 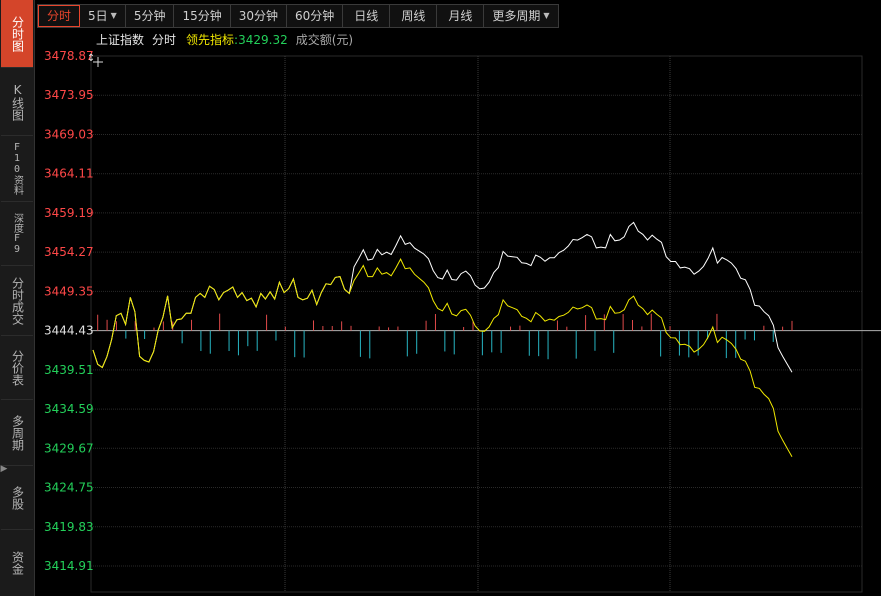 What do you see at coordinates (69, 331) in the screenshot?
I see `y-tick-label: 3444.43` at bounding box center [69, 331].